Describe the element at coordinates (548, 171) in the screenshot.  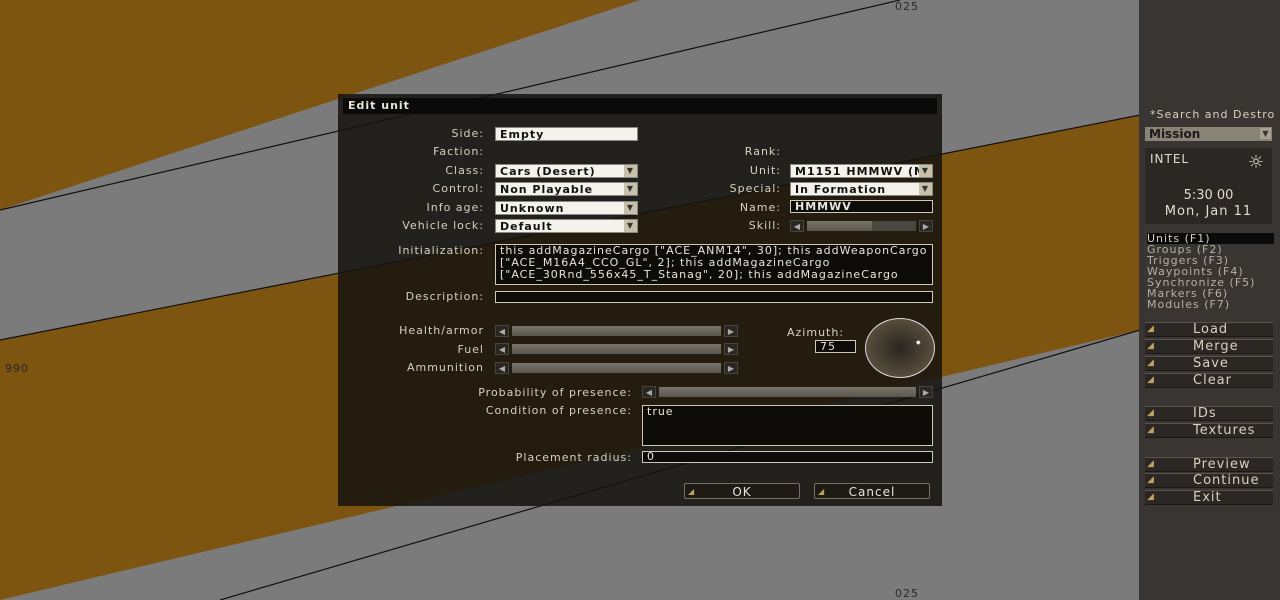
I see `class-select-value: Cars (Desert)` at that location.